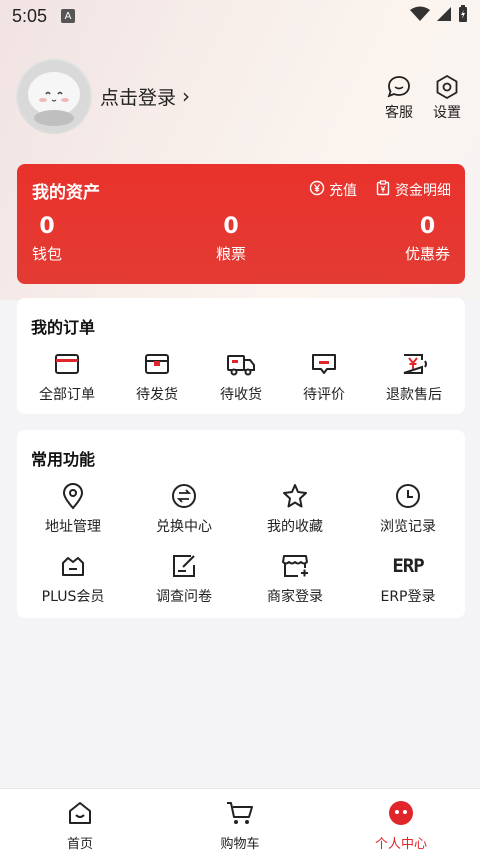 This screenshot has width=480, height=854. Describe the element at coordinates (295, 597) in the screenshot. I see `merchant-login-label: 商家登录` at that location.